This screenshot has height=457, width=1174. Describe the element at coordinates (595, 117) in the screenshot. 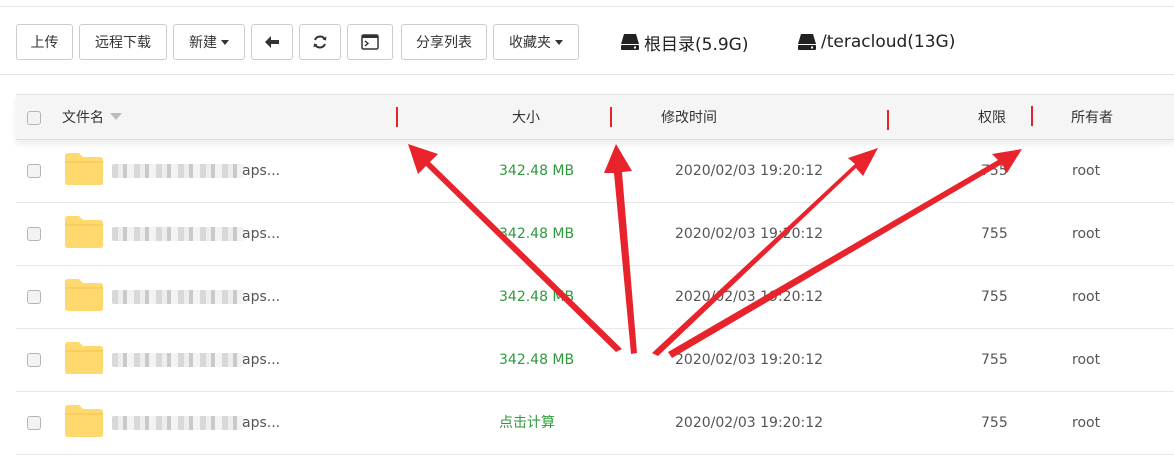

I see `table-header: 文件名 大小 修改时间 权限 所有者` at that location.